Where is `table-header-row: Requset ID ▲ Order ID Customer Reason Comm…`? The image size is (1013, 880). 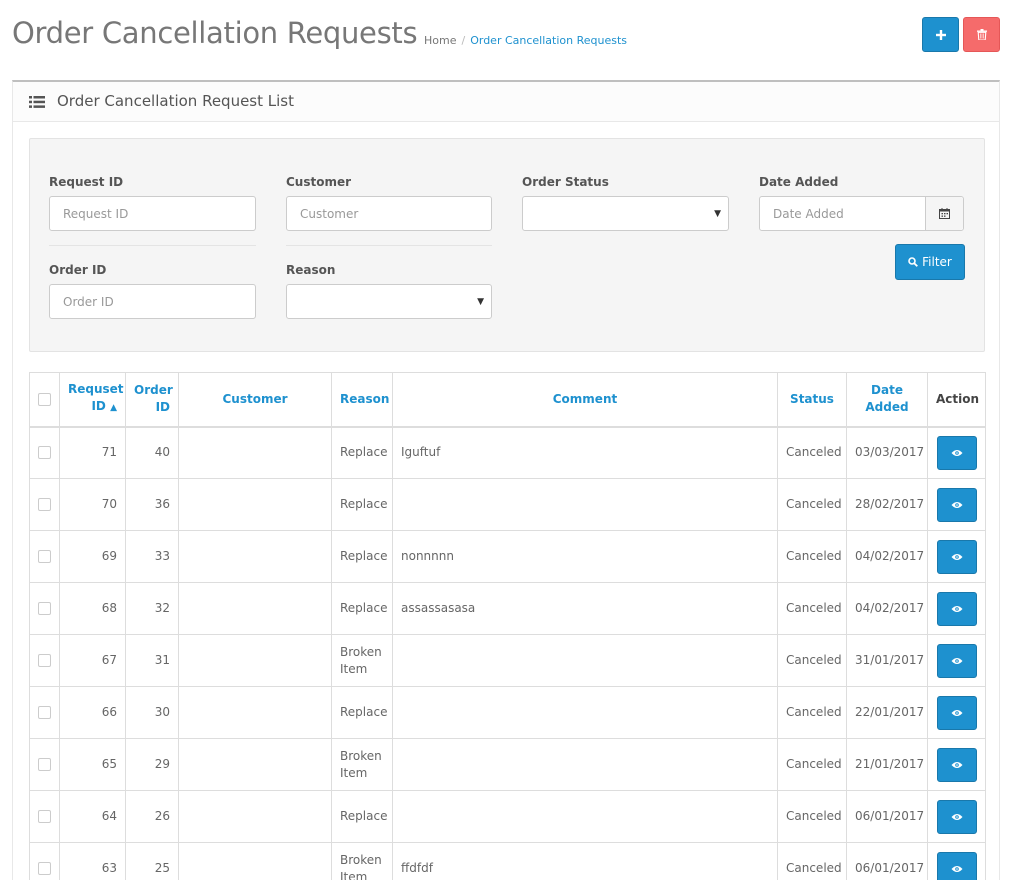 table-header-row: Requset ID ▲ Order ID Customer Reason Comm… is located at coordinates (507, 400).